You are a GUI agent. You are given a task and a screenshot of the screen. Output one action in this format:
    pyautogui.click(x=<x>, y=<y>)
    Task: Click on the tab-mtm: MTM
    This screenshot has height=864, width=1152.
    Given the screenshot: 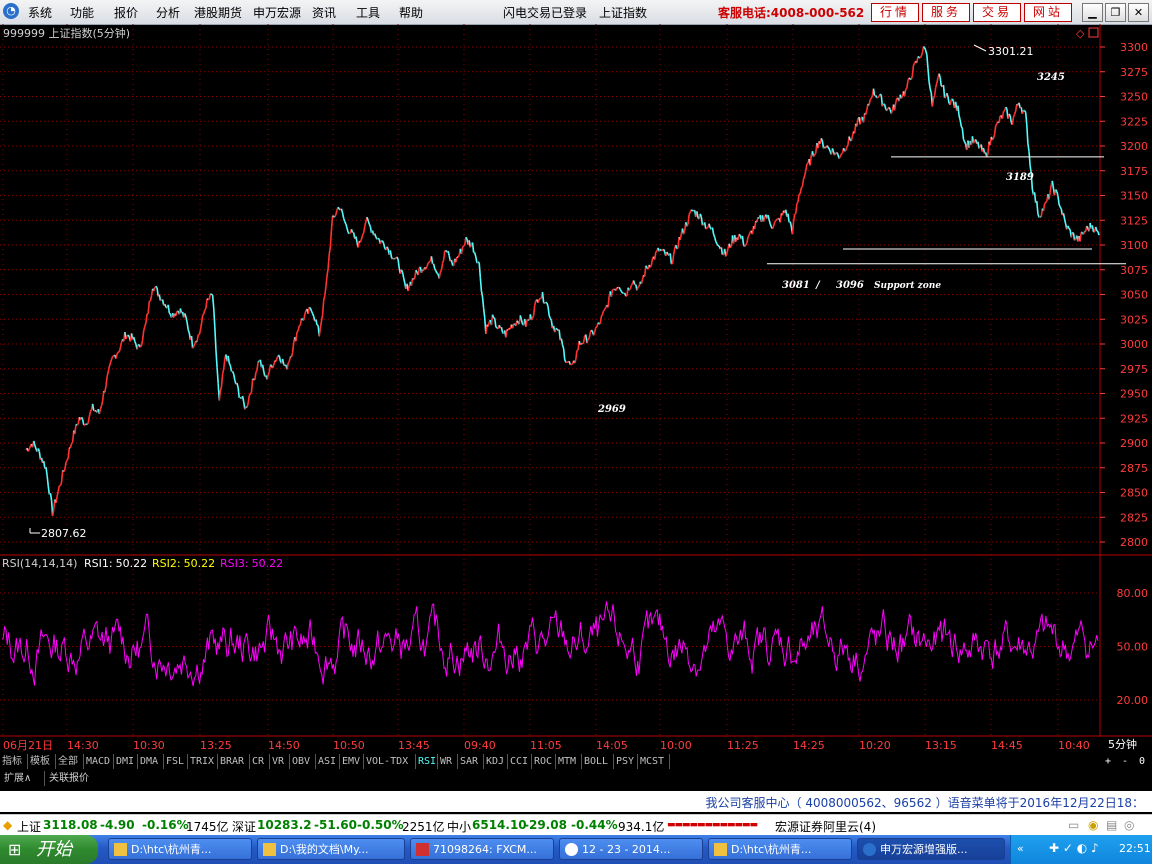 What is the action you would take?
    pyautogui.click(x=567, y=761)
    